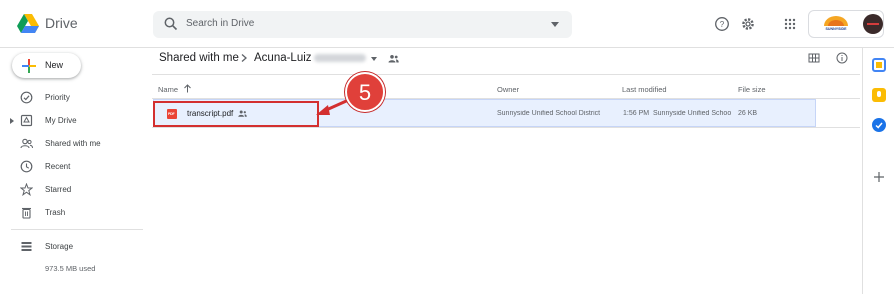 The height and width of the screenshot is (294, 894). Describe the element at coordinates (506, 74) in the screenshot. I see `toolbar-divider` at that location.